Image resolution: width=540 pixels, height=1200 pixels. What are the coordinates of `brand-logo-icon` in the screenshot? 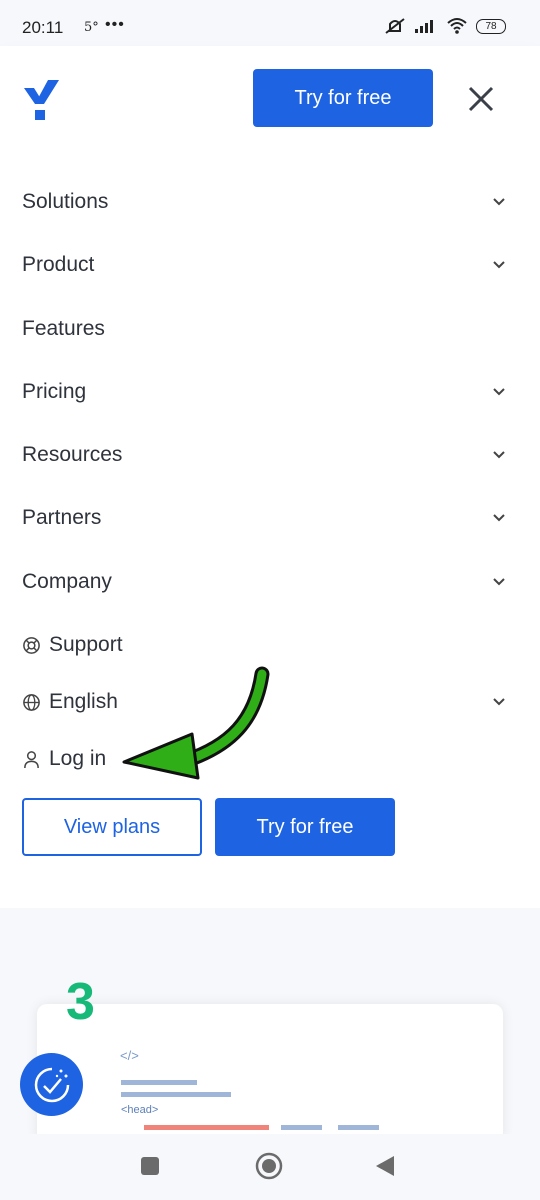 It's located at (42, 99).